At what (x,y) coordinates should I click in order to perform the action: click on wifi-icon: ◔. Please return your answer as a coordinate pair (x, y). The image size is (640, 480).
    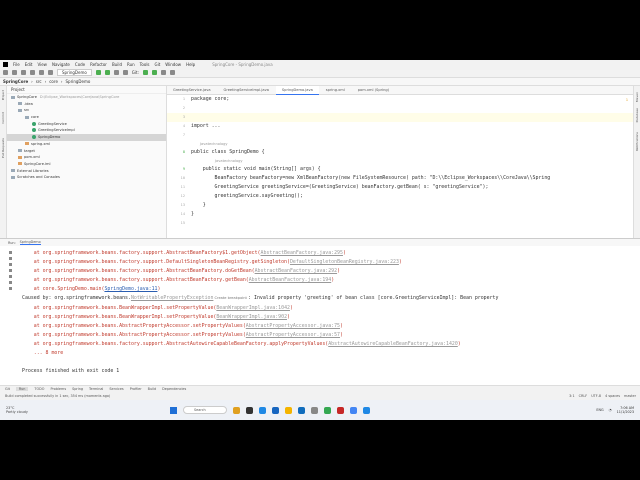
    Looking at the image, I should click on (610, 410).